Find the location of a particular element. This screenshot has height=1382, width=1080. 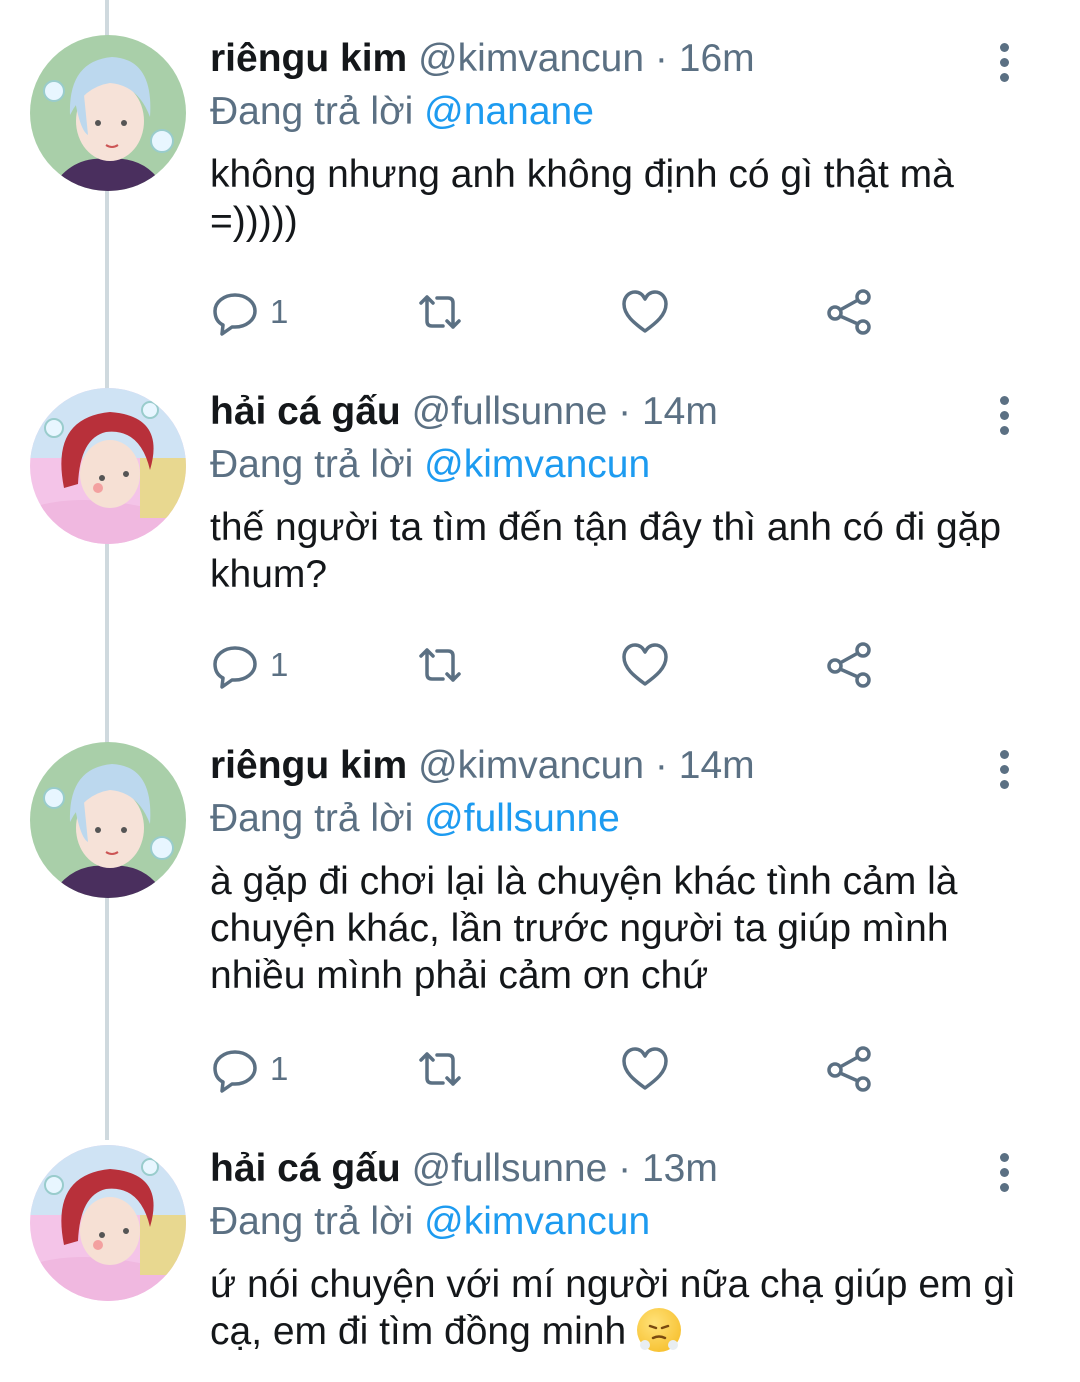

face-with-steam-emoji is located at coordinates (659, 1330).